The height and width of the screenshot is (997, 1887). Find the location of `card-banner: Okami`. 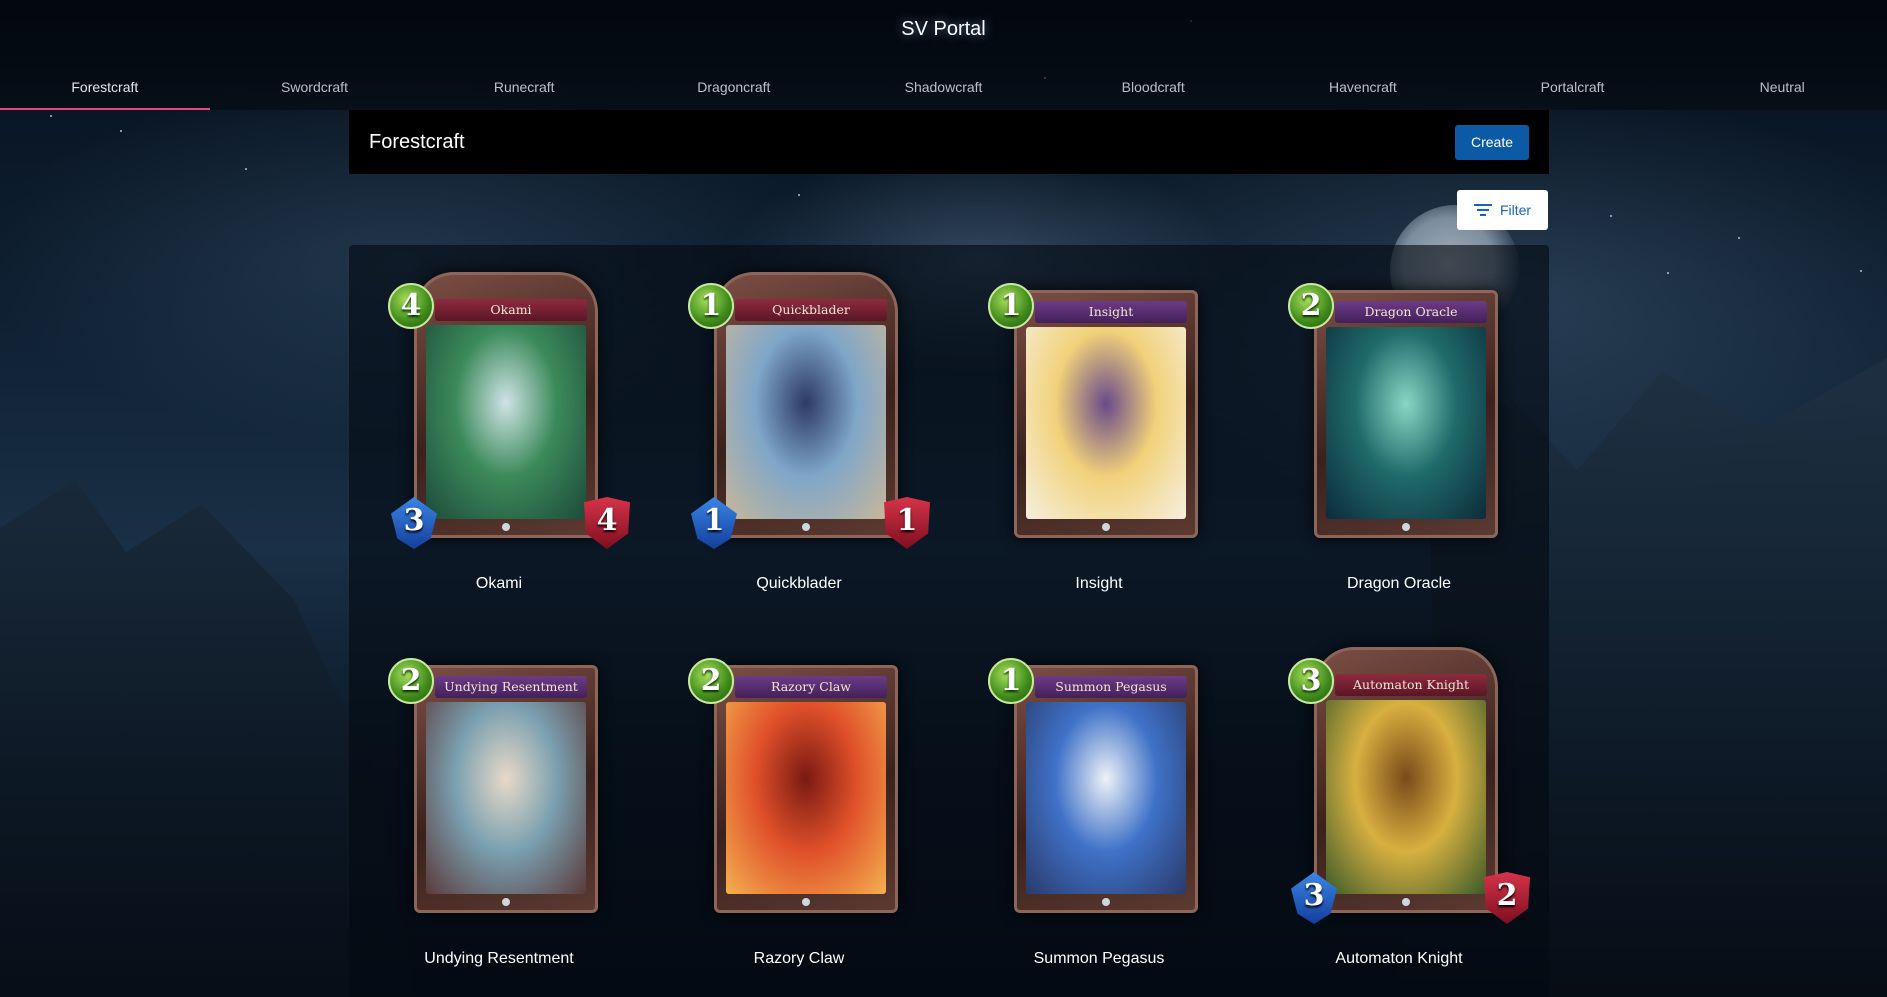

card-banner: Okami is located at coordinates (511, 310).